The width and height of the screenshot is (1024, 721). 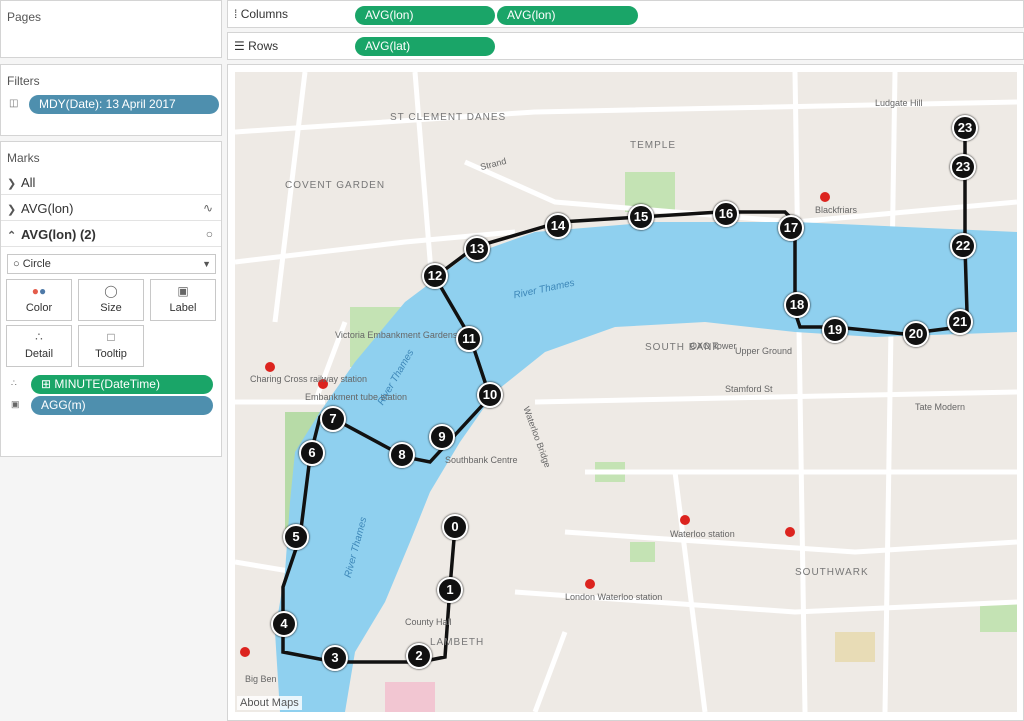 What do you see at coordinates (469, 339) in the screenshot?
I see `route-marker: 11` at bounding box center [469, 339].